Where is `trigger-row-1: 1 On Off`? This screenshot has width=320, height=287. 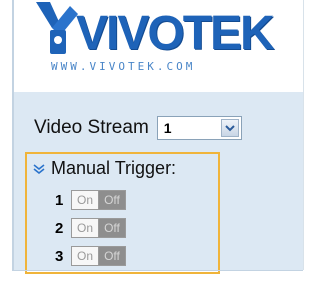
trigger-row-1: 1 On Off is located at coordinates (90, 200).